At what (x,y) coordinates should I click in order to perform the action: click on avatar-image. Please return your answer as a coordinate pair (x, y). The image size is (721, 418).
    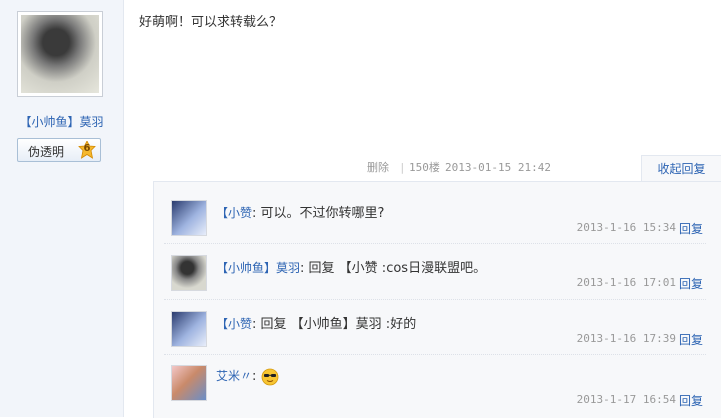
    Looking at the image, I should click on (60, 54).